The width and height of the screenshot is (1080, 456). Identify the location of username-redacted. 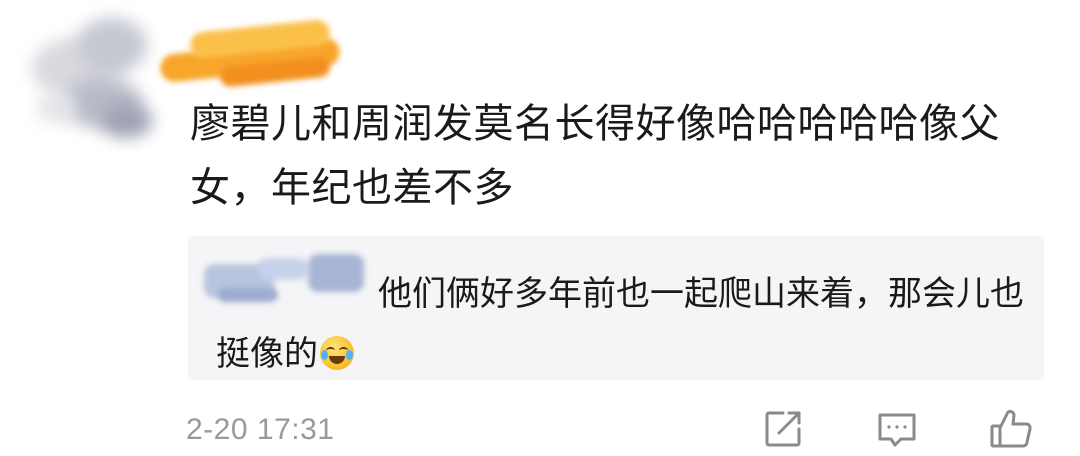
(250, 53).